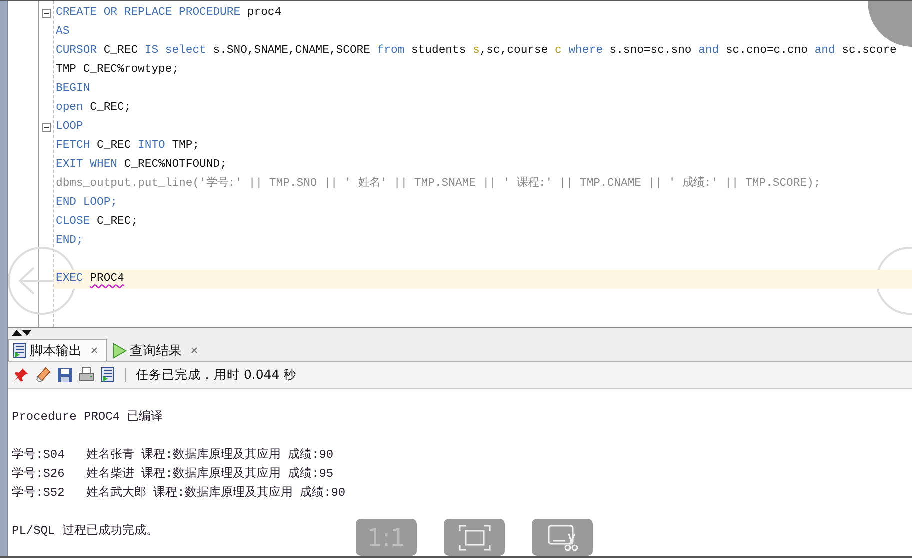 The height and width of the screenshot is (558, 912). Describe the element at coordinates (85, 531) in the screenshot. I see `output-line: PL/SQL 过程已成功完成。` at that location.